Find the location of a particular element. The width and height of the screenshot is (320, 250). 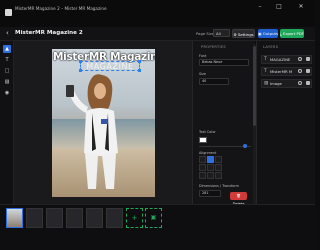

layers-heading: LAYERS is located at coordinates (271, 47).